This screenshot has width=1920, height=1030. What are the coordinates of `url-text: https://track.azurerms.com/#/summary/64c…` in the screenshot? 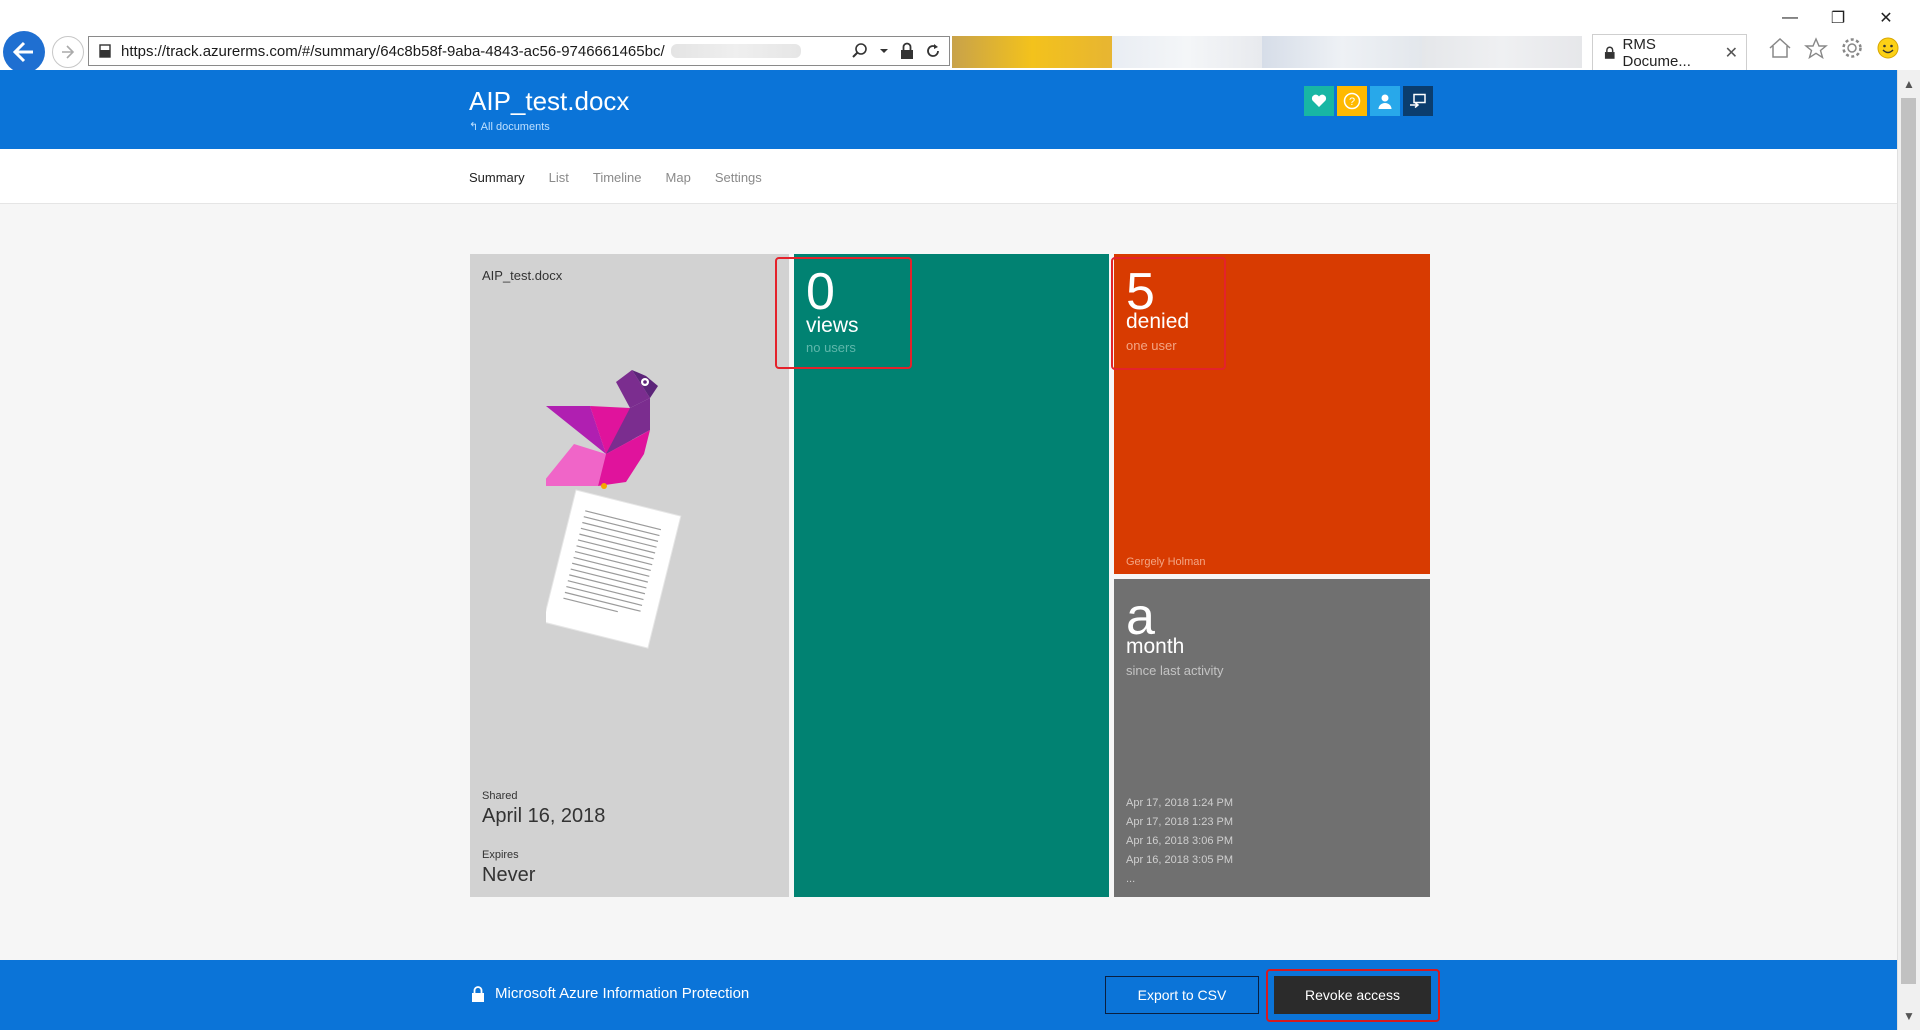 It's located at (393, 51).